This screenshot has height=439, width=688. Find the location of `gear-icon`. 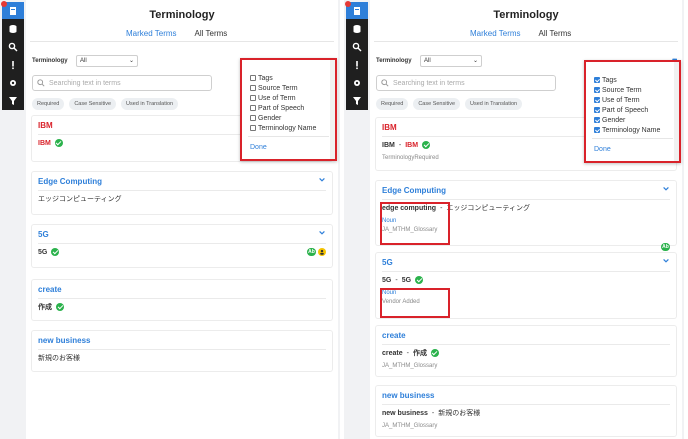

gear-icon is located at coordinates (13, 82).